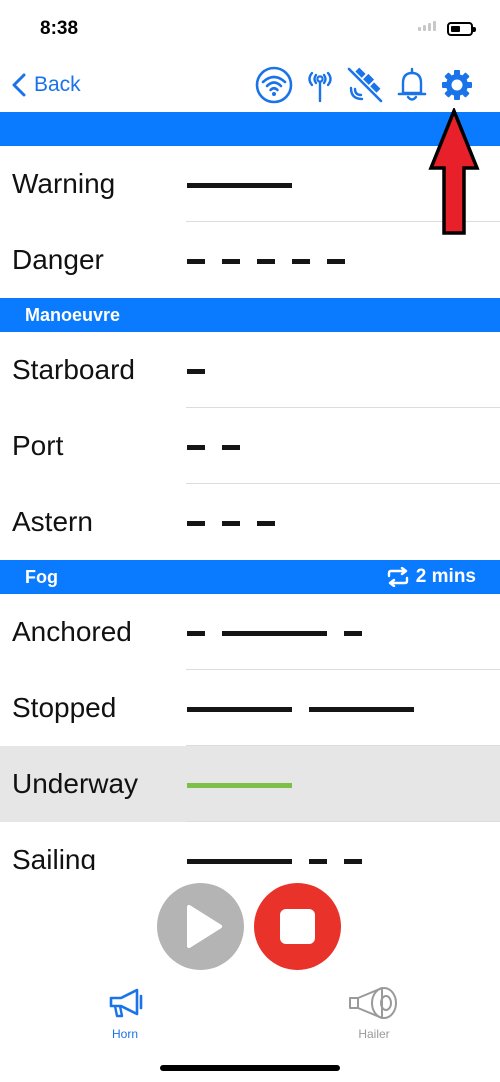 Image resolution: width=500 pixels, height=1082 pixels. I want to click on tab-hailer: Hailer, so click(374, 1013).